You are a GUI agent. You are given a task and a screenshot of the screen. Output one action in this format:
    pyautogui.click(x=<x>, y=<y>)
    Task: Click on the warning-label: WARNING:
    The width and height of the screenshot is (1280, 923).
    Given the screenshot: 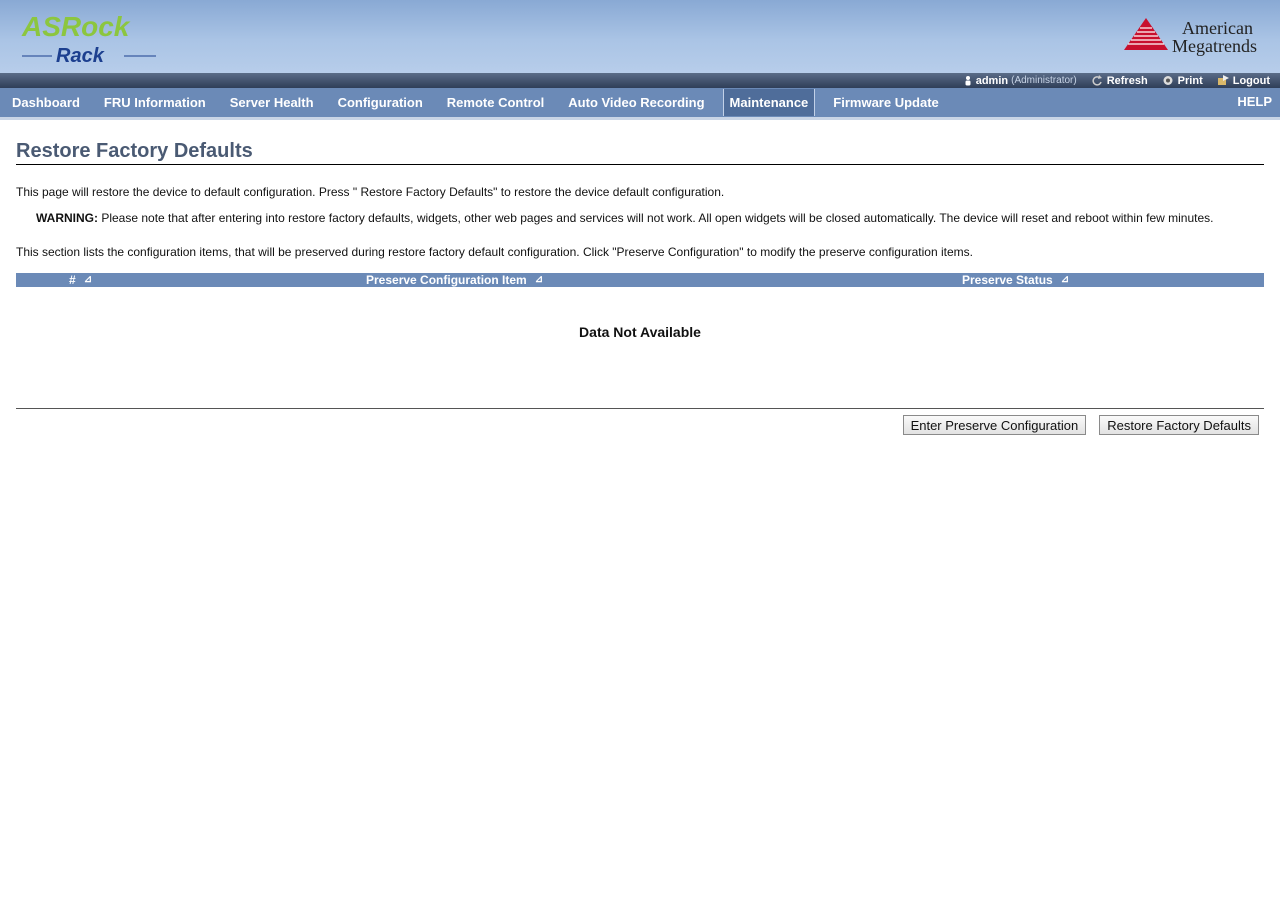 What is the action you would take?
    pyautogui.click(x=67, y=218)
    